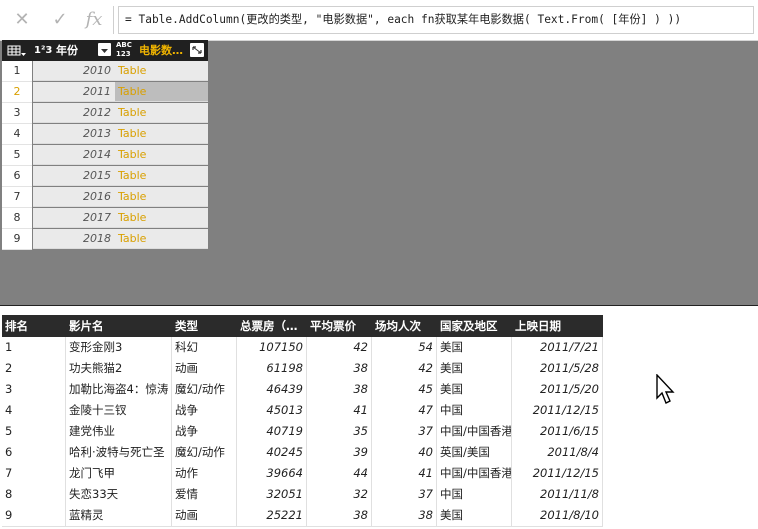  Describe the element at coordinates (469, 326) in the screenshot. I see `preview-column-header: 国家及地区` at that location.